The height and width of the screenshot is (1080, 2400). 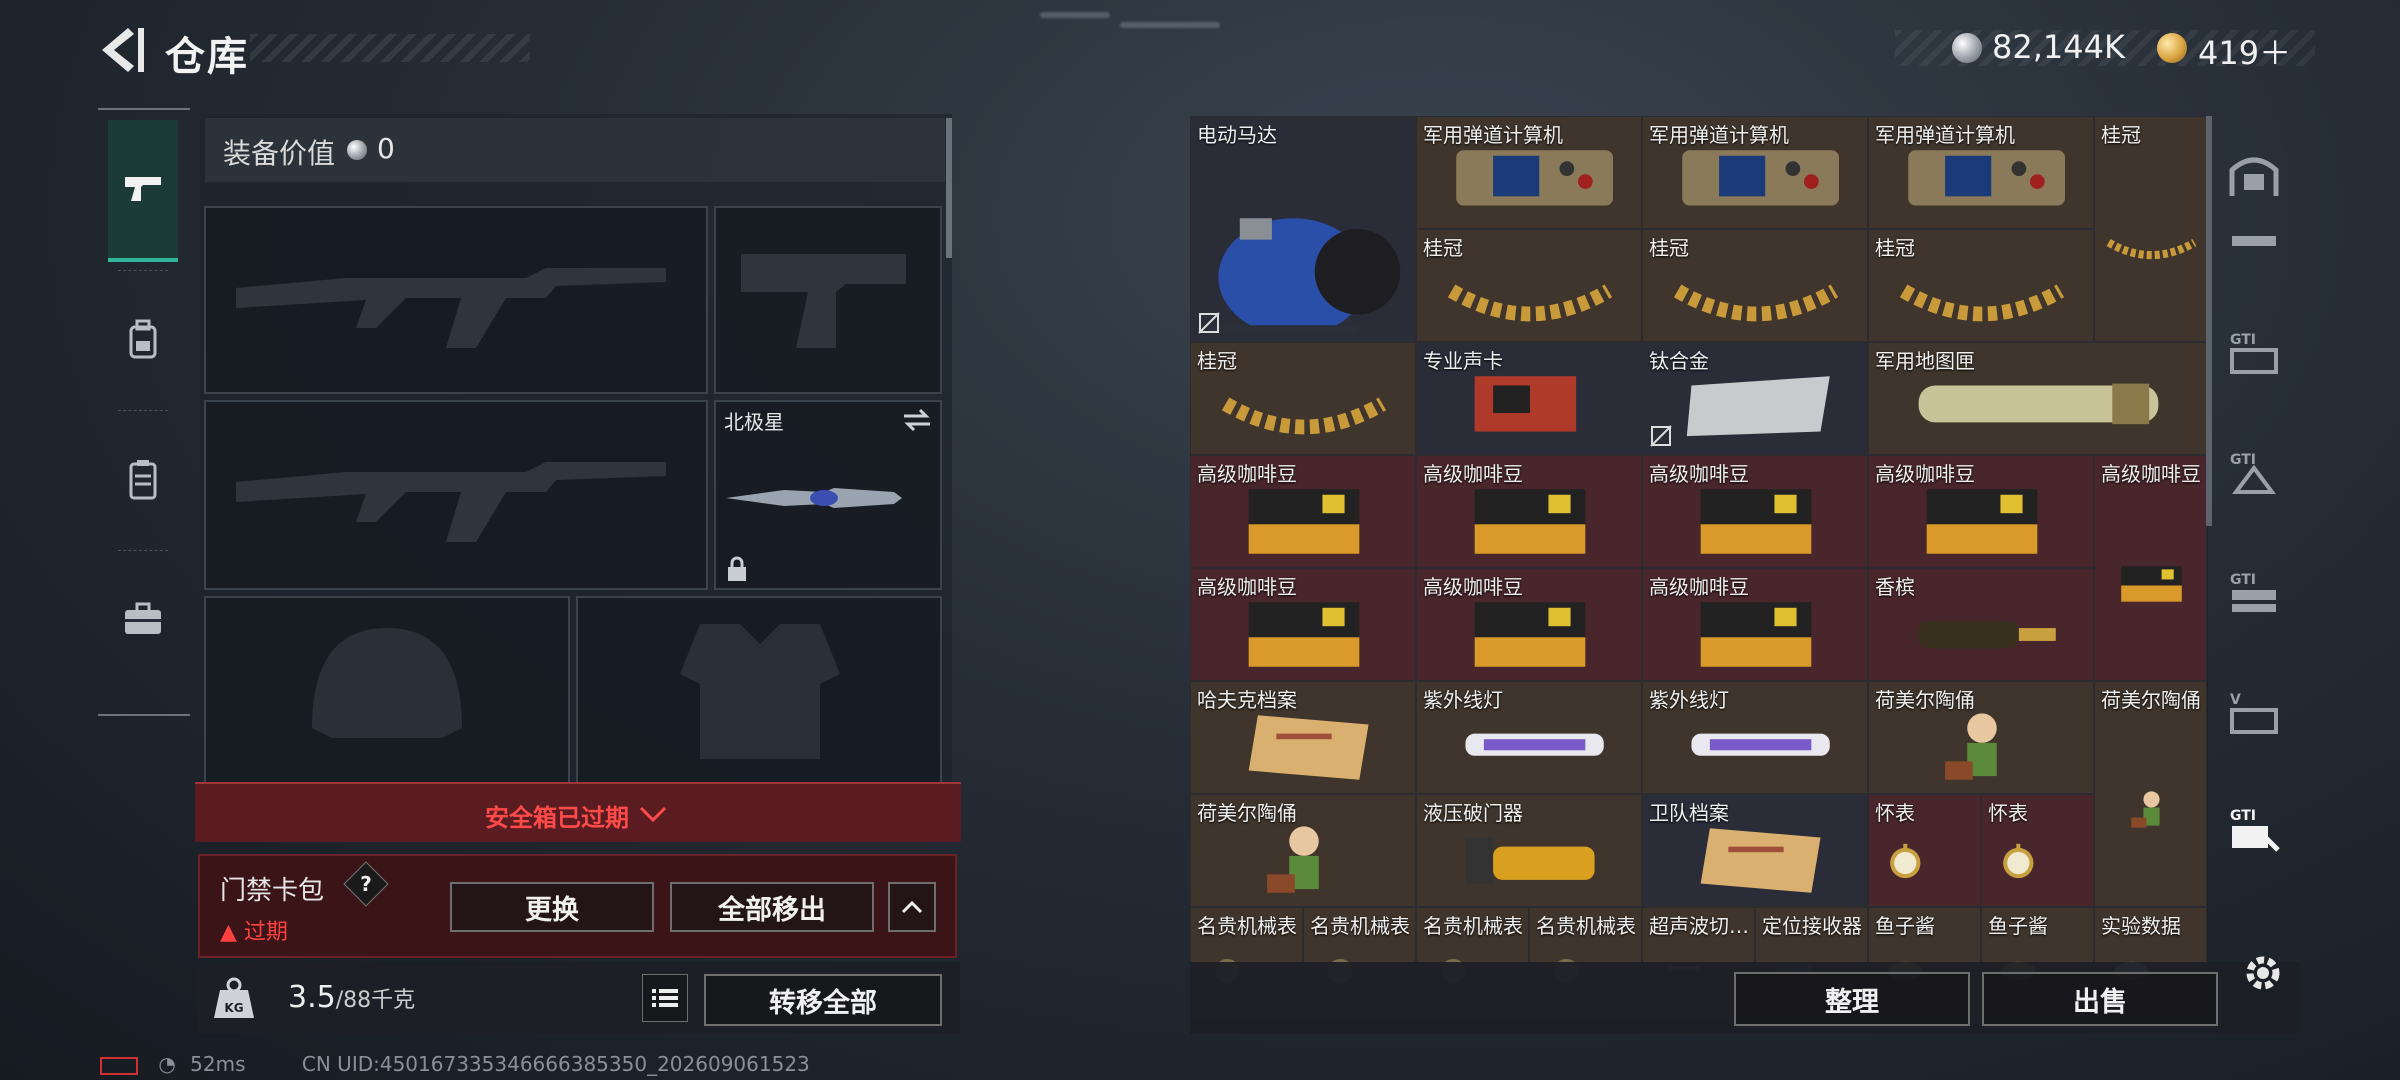 I want to click on storage-item: 专业声卡, so click(x=1529, y=398).